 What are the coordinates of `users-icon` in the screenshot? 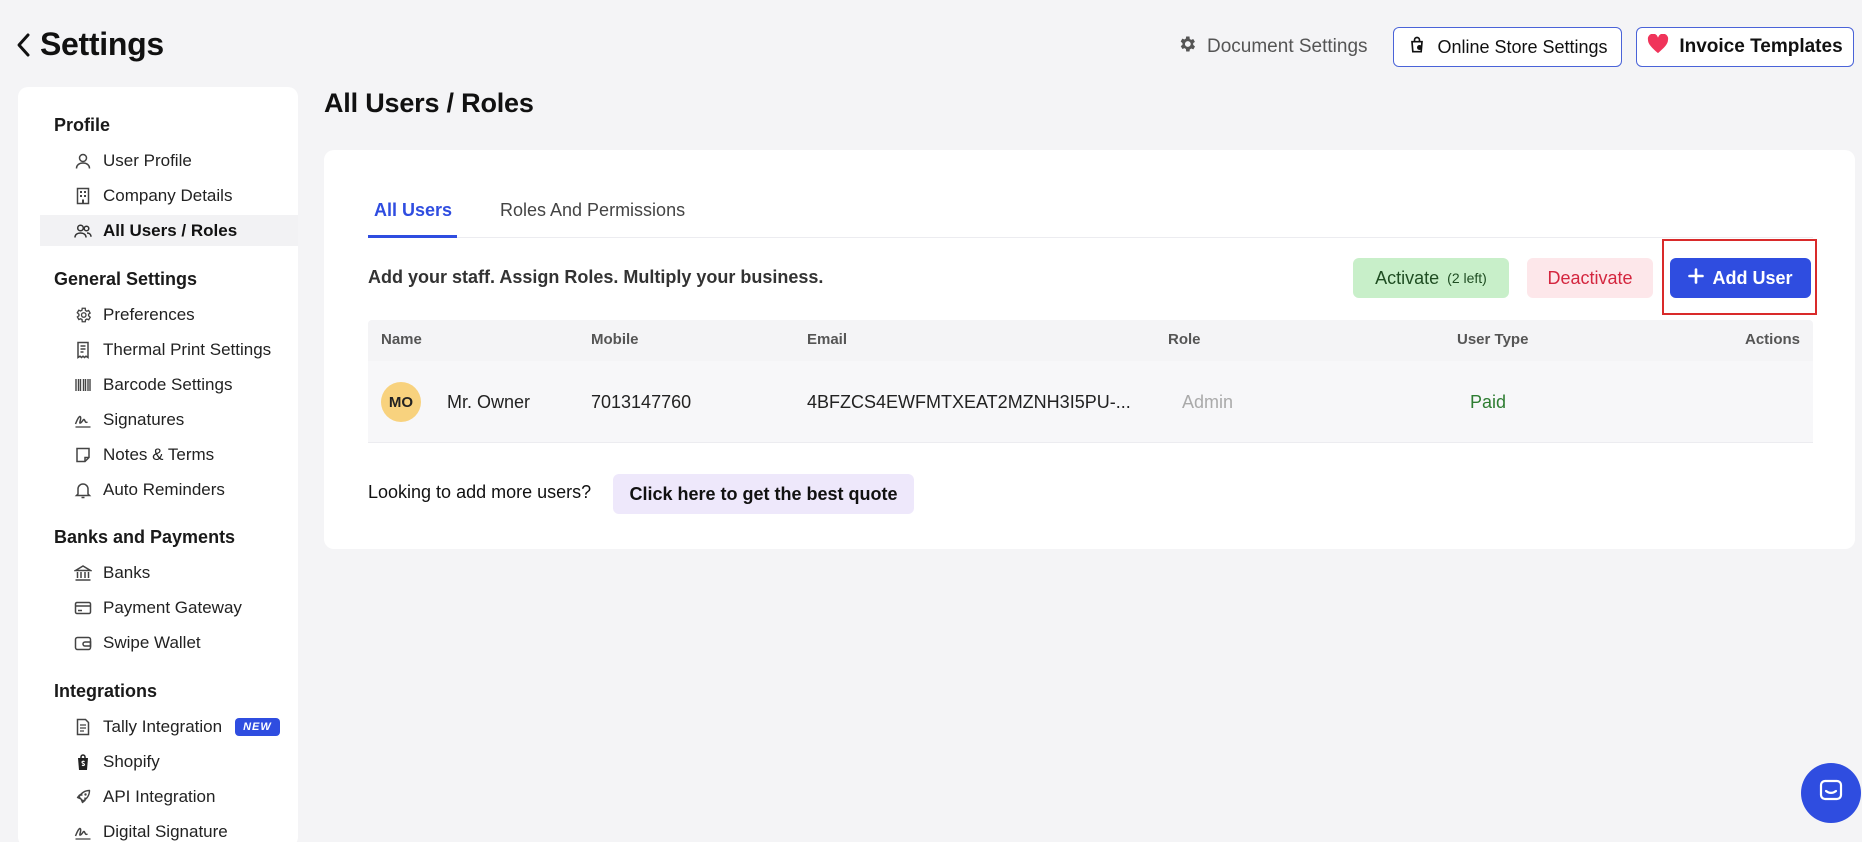 It's located at (83, 231).